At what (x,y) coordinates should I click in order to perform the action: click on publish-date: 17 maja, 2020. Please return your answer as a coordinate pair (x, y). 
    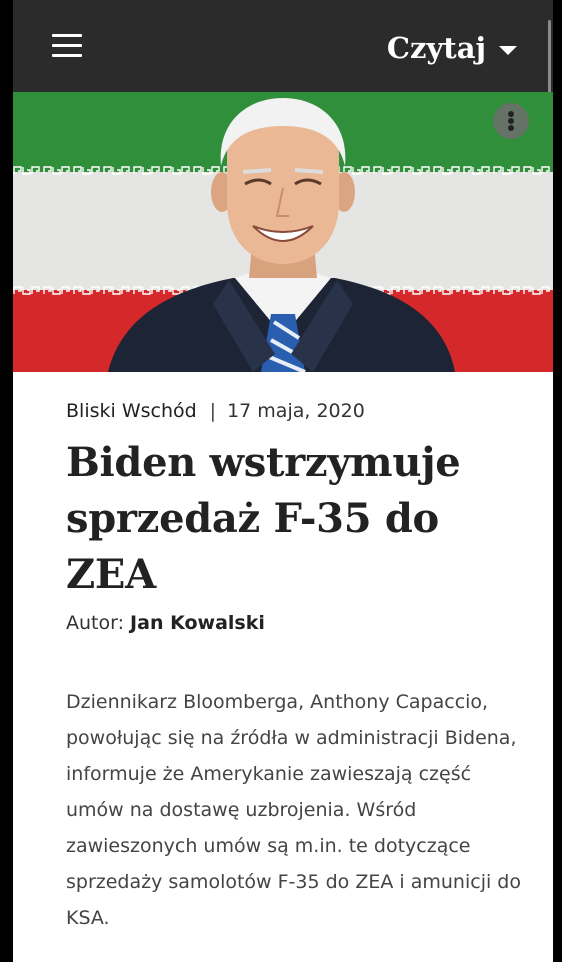
    Looking at the image, I should click on (296, 411).